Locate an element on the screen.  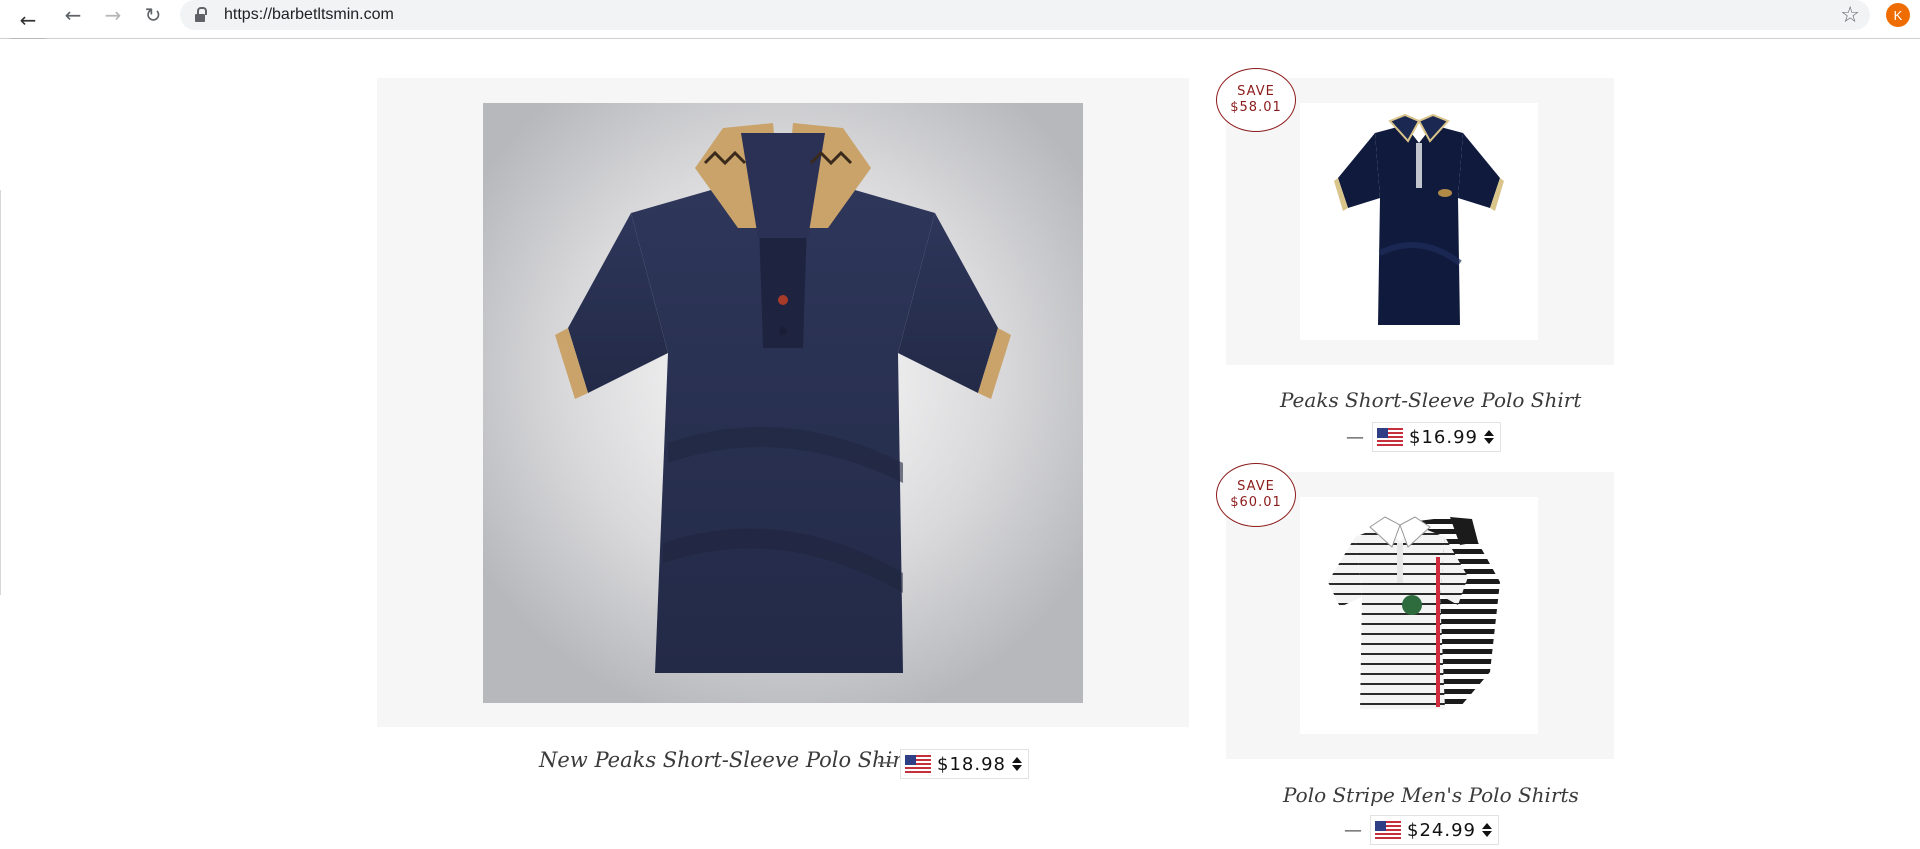
save-badge-2: SAVE $58.01 is located at coordinates (1256, 100).